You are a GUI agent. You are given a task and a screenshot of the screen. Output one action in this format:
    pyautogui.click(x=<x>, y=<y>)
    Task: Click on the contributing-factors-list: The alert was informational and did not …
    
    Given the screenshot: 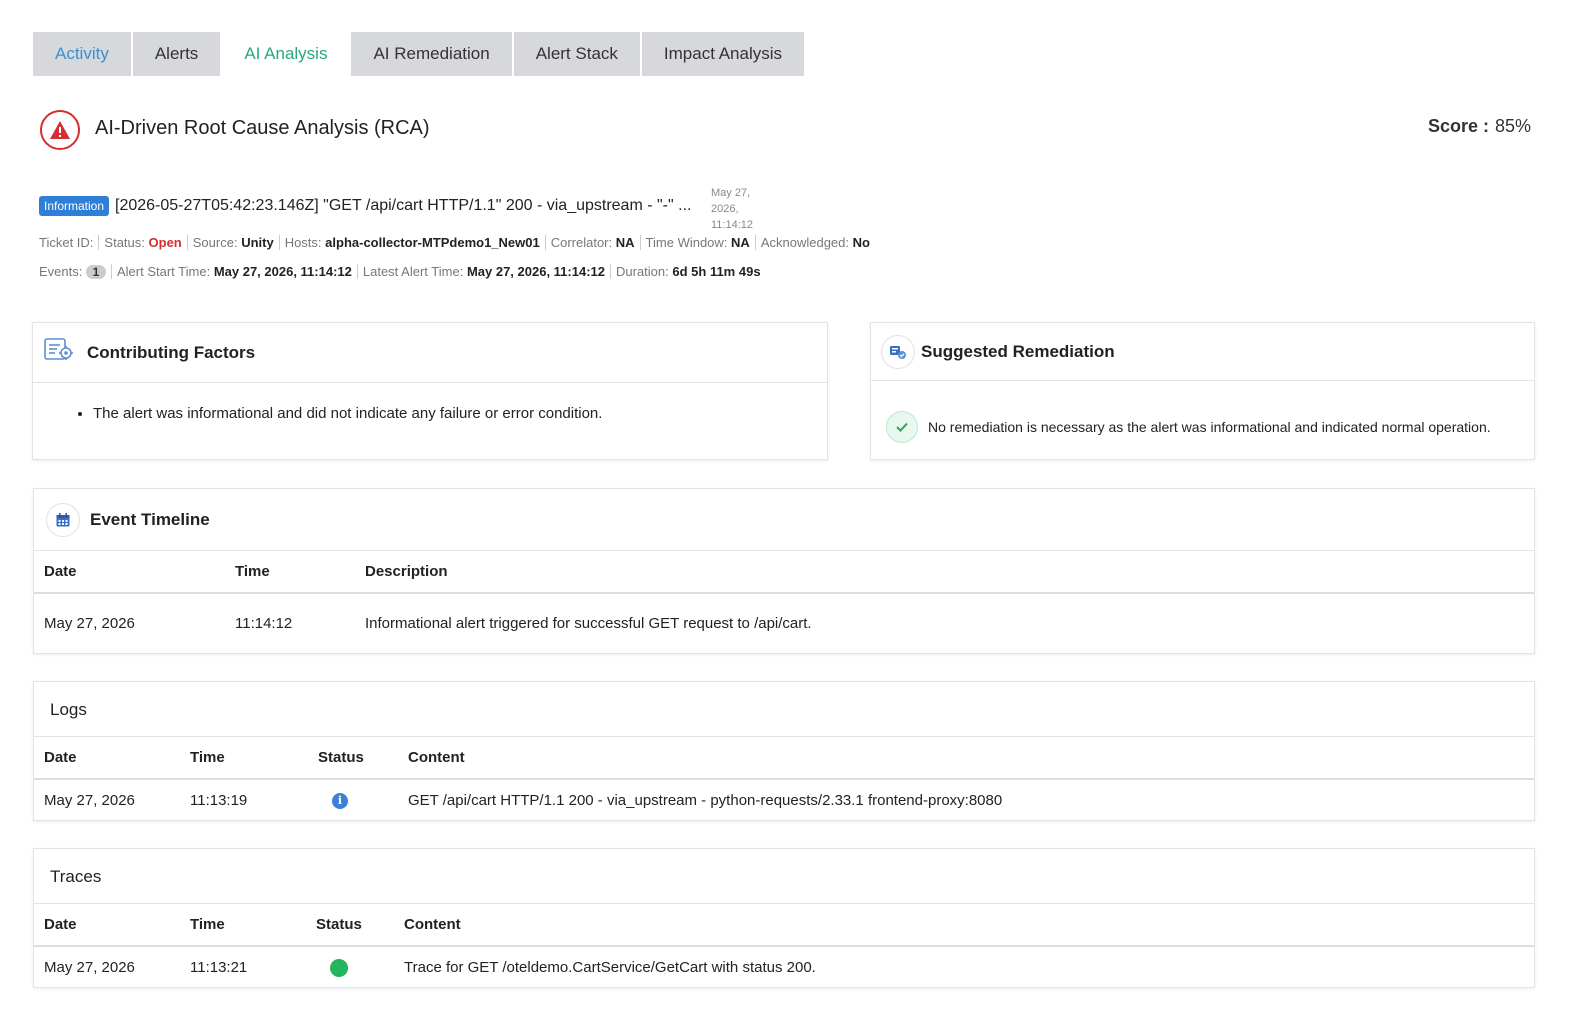 What is the action you would take?
    pyautogui.click(x=460, y=413)
    